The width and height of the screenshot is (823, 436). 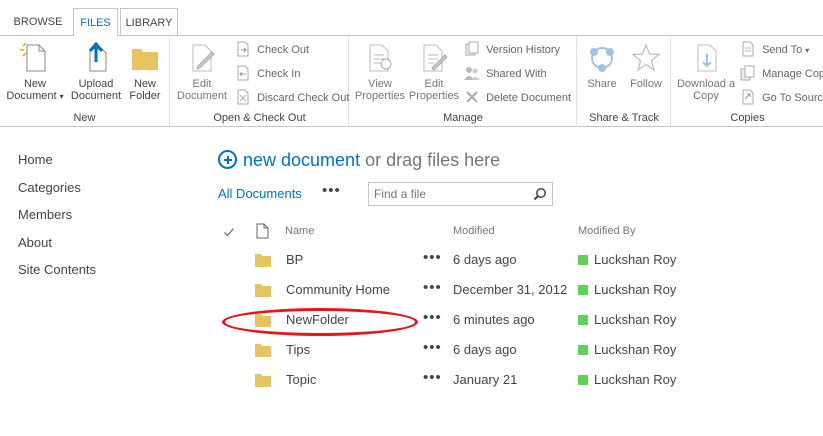 What do you see at coordinates (227, 159) in the screenshot?
I see `add-circle-icon` at bounding box center [227, 159].